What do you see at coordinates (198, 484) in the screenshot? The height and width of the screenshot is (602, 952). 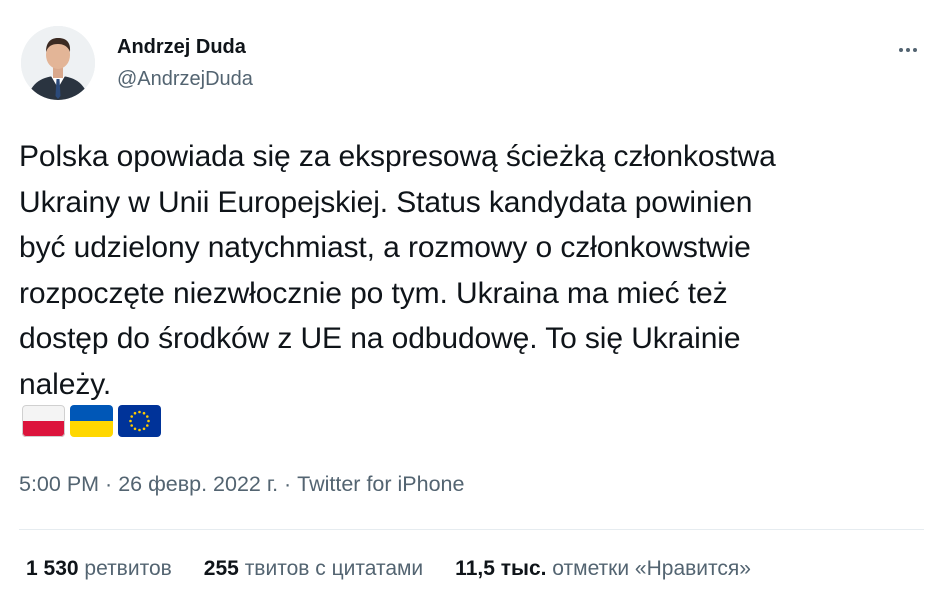 I see `tweet-date: 26 февр. 2022 г.` at bounding box center [198, 484].